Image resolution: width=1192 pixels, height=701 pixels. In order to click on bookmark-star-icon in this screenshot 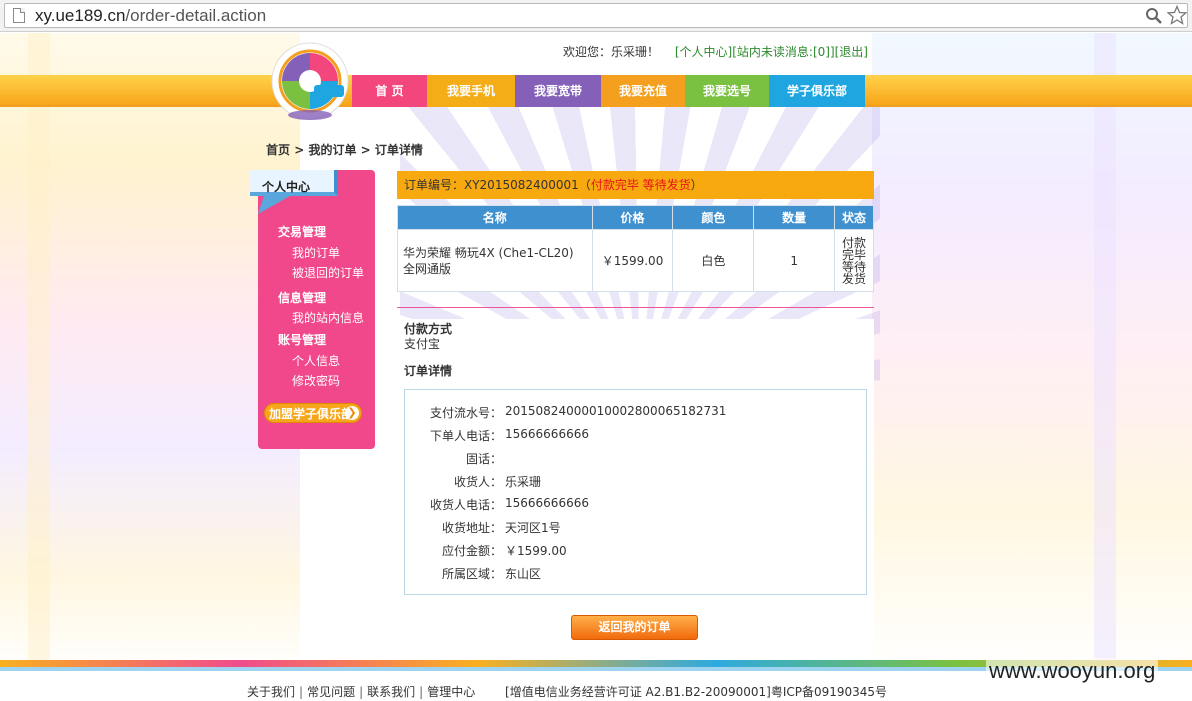, I will do `click(1177, 15)`.